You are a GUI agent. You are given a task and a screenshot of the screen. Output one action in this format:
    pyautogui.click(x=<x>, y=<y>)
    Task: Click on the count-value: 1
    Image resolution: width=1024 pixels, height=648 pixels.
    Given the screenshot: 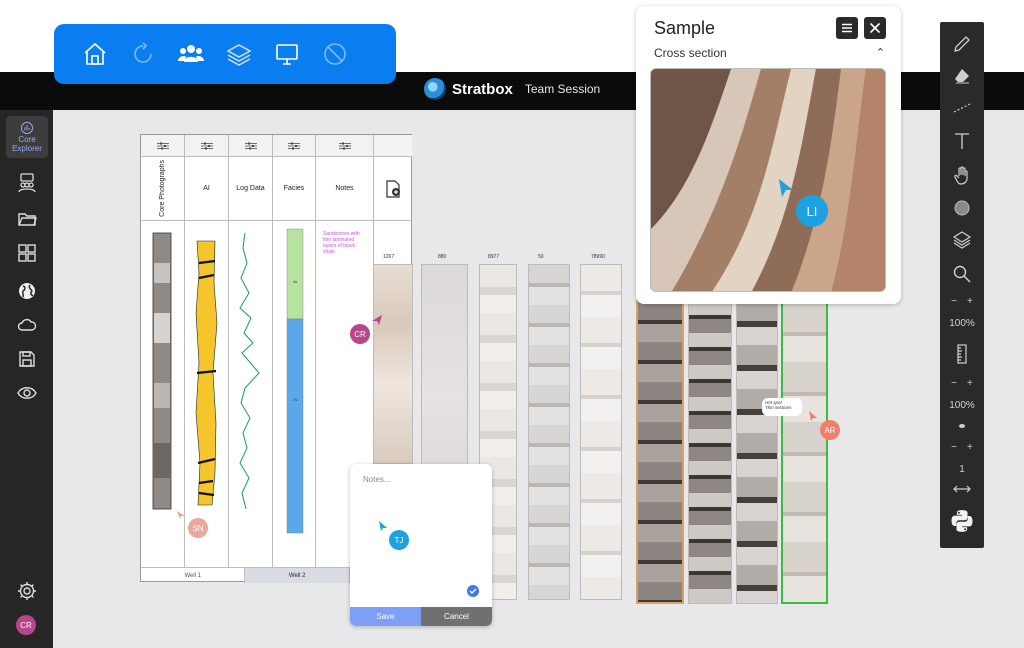 What is the action you would take?
    pyautogui.click(x=962, y=469)
    